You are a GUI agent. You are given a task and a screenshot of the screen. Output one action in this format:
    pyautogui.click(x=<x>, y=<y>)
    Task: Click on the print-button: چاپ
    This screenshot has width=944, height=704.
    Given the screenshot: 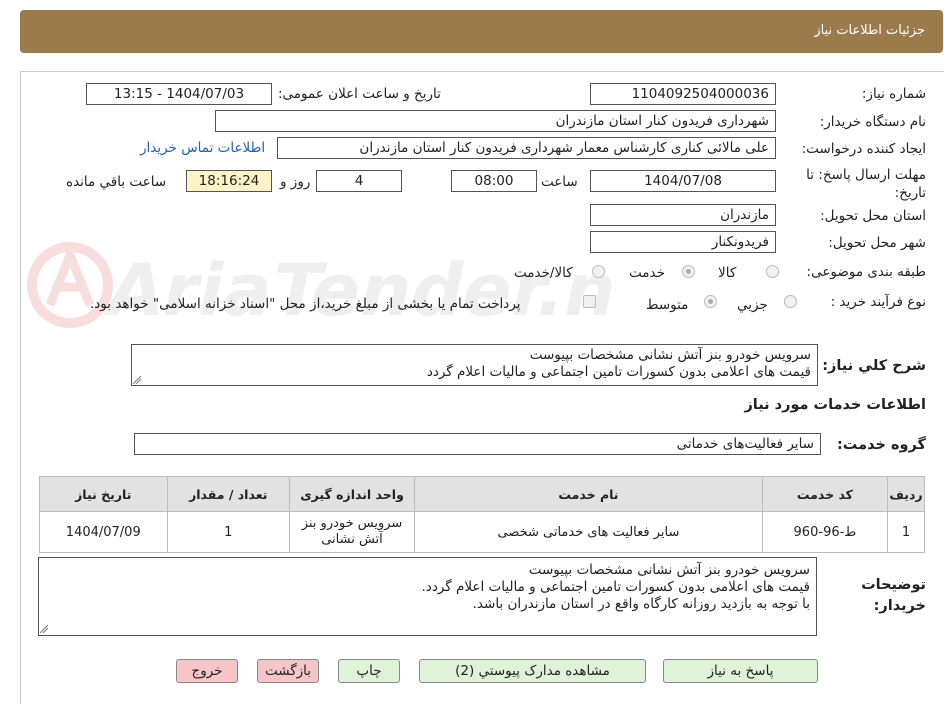 What is the action you would take?
    pyautogui.click(x=369, y=671)
    